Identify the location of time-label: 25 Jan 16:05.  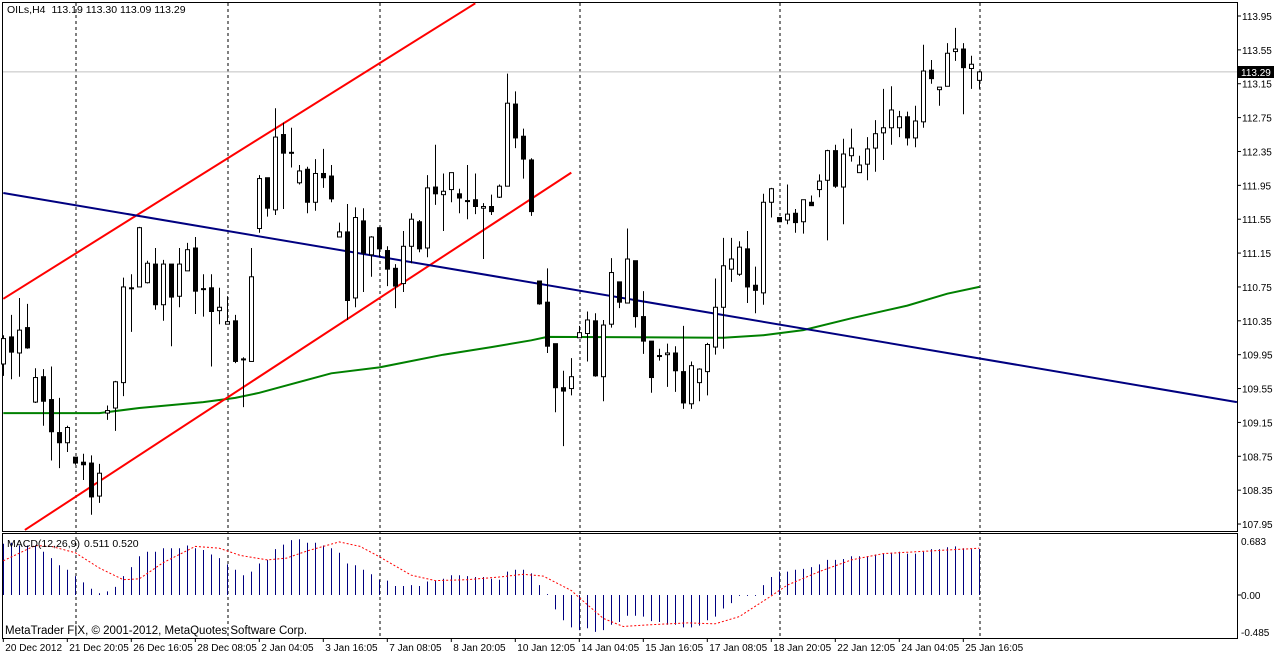
(994, 648).